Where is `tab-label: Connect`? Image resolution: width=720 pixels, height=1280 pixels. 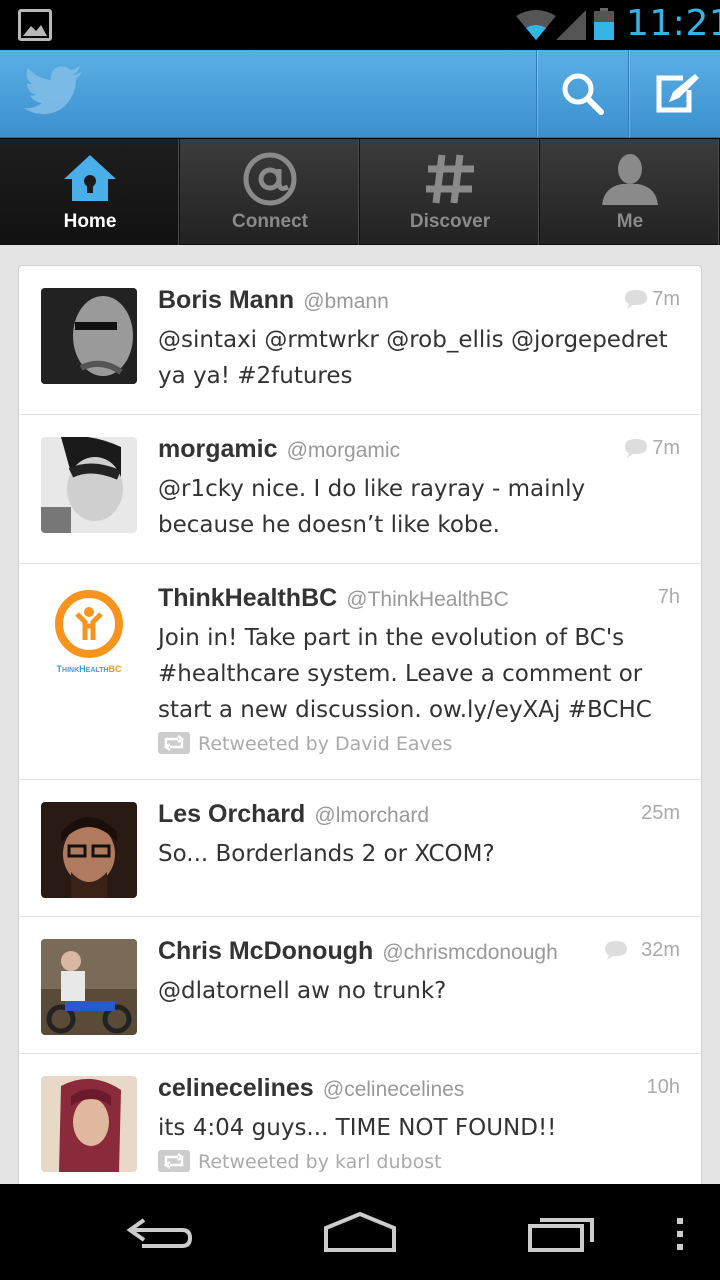 tab-label: Connect is located at coordinates (270, 221).